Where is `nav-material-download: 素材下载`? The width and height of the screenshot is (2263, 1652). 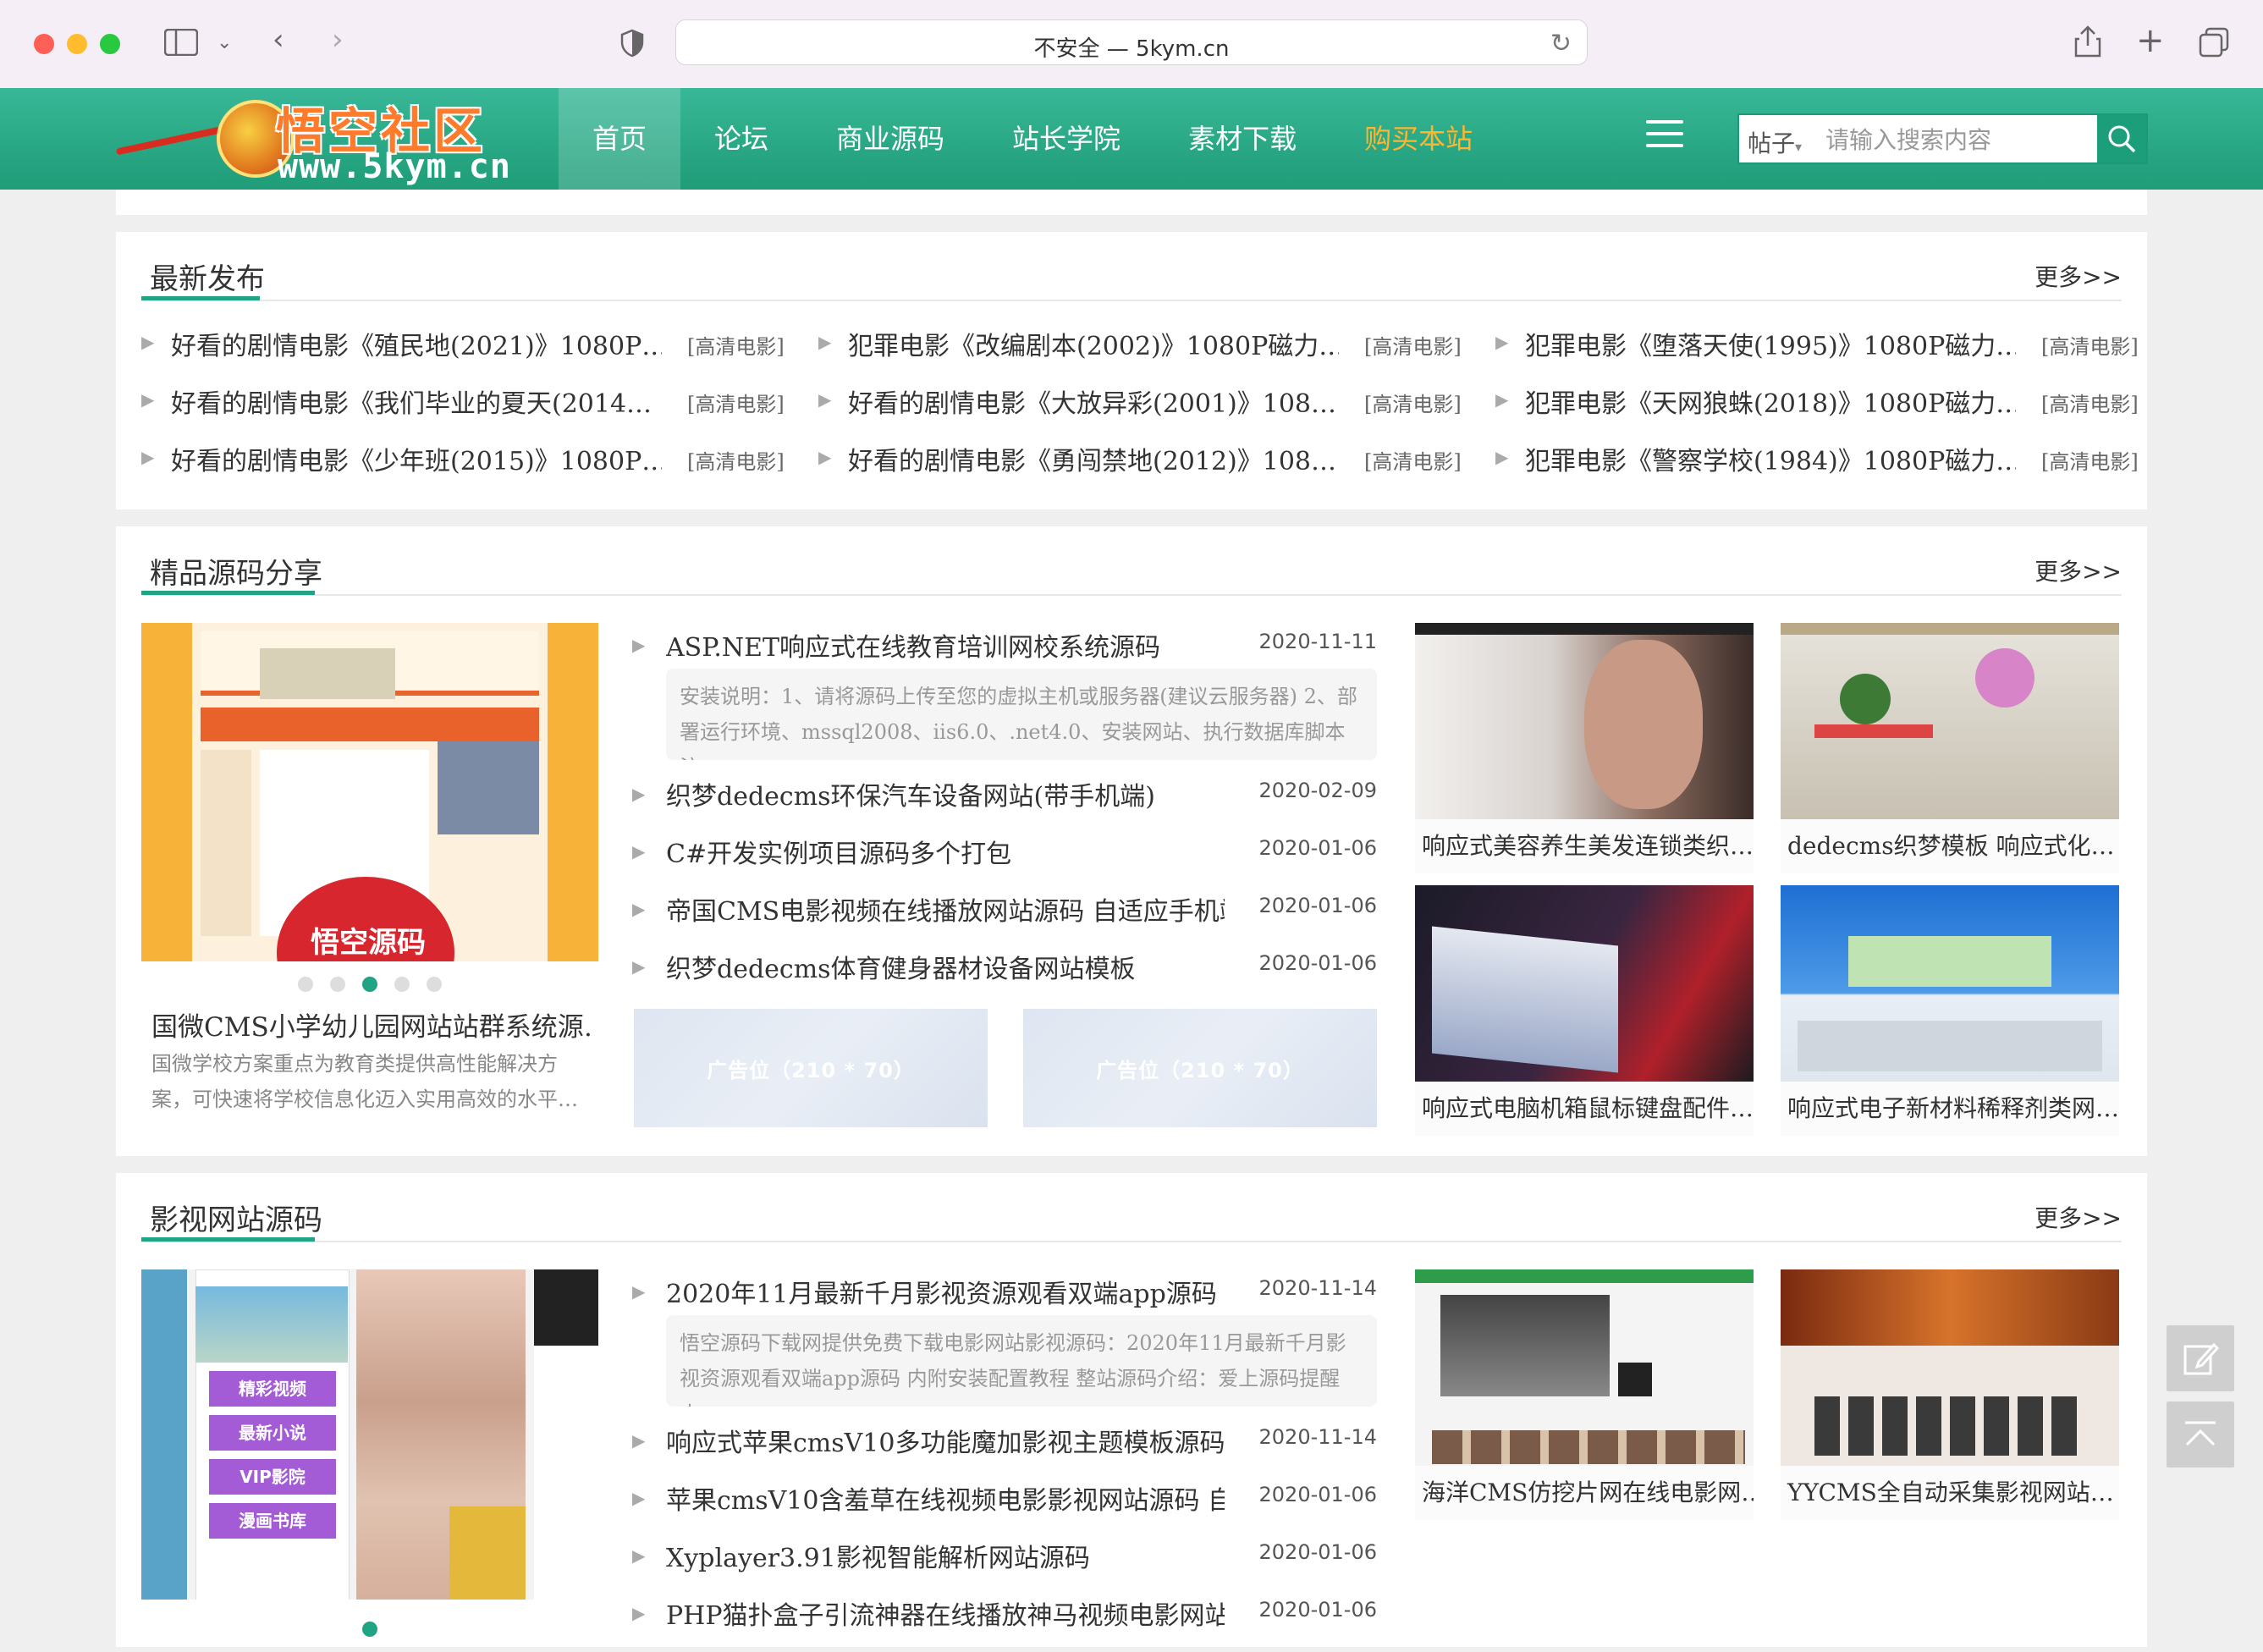
nav-material-download: 素材下载 is located at coordinates (1242, 139).